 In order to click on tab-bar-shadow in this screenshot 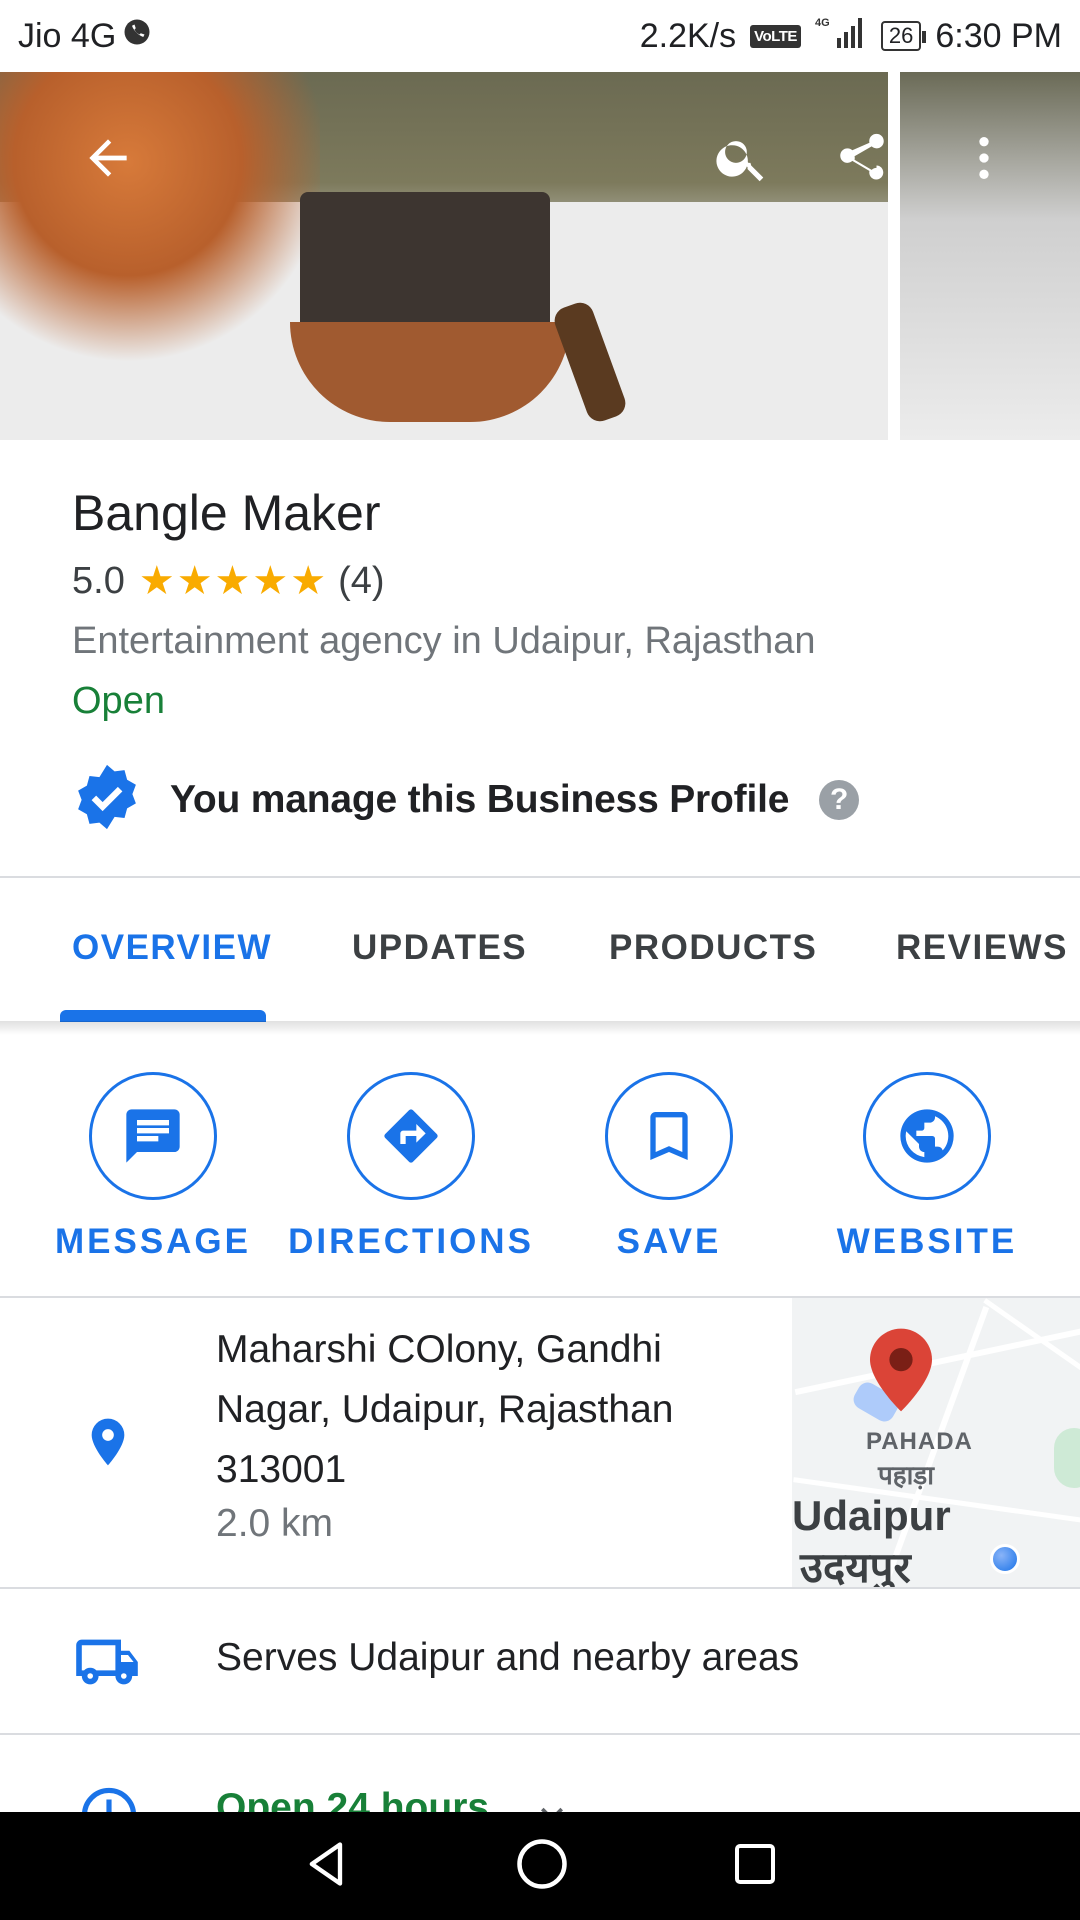, I will do `click(540, 1028)`.